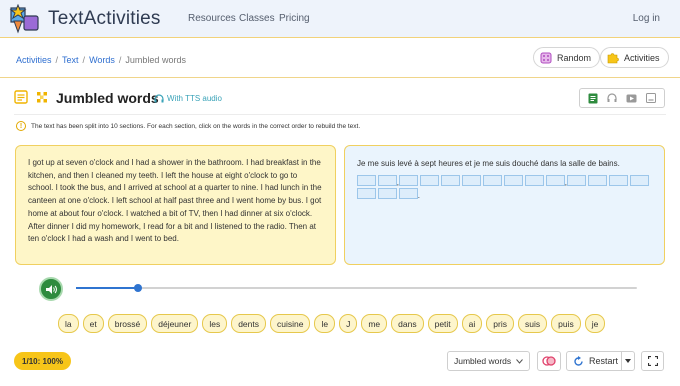 The width and height of the screenshot is (680, 386). Describe the element at coordinates (650, 98) in the screenshot. I see `minimize-icon` at that location.